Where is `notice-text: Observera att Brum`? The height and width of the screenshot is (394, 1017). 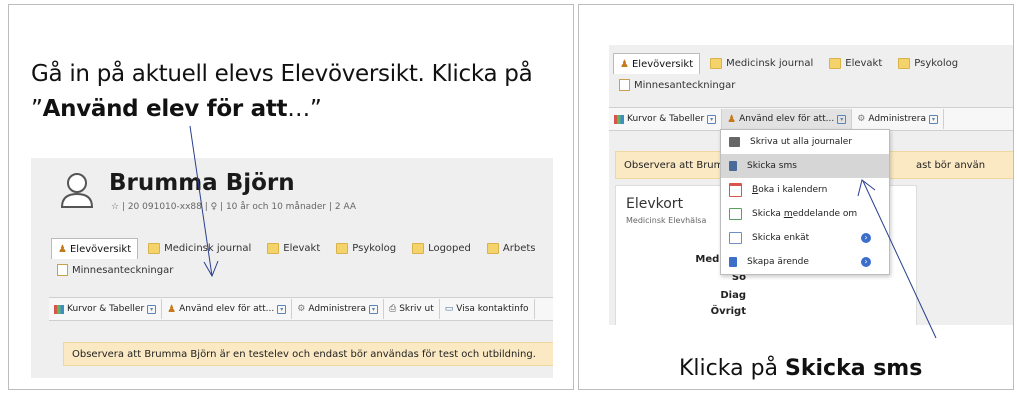 notice-text: Observera att Brum is located at coordinates (674, 165).